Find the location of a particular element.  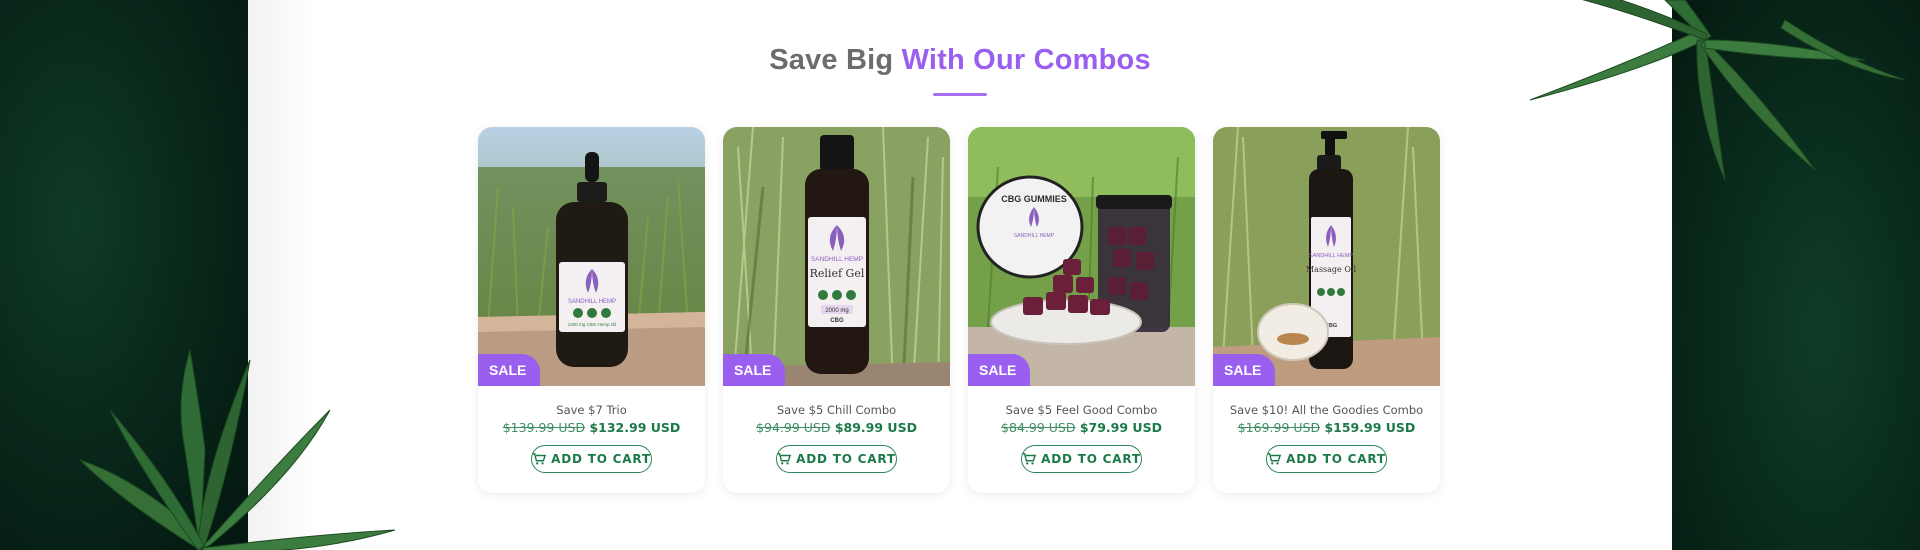

product-price: $84.99 USD $79.99 USD is located at coordinates (1081, 427).